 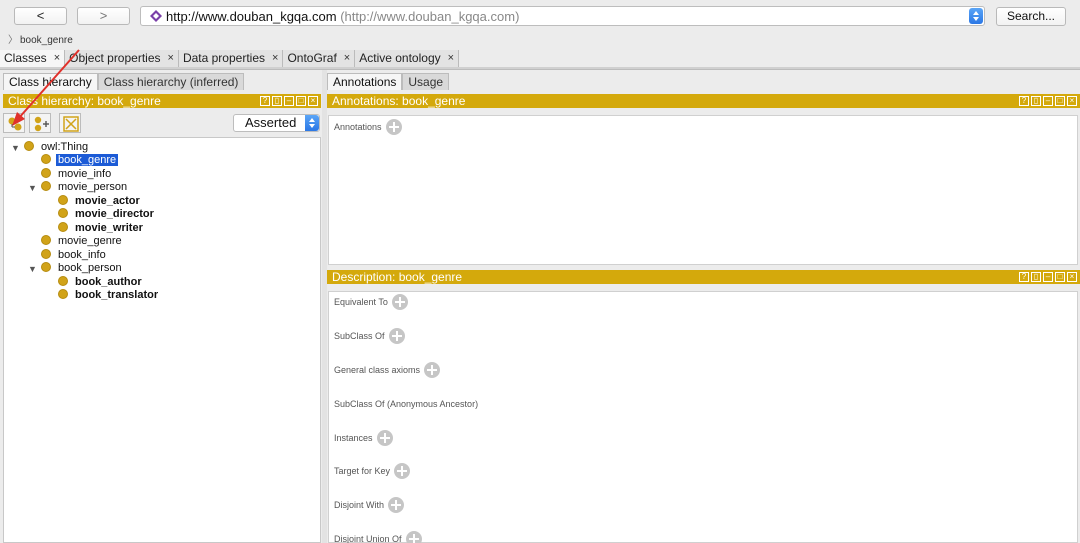 What do you see at coordinates (107, 201) in the screenshot?
I see `node-label: movie_actor` at bounding box center [107, 201].